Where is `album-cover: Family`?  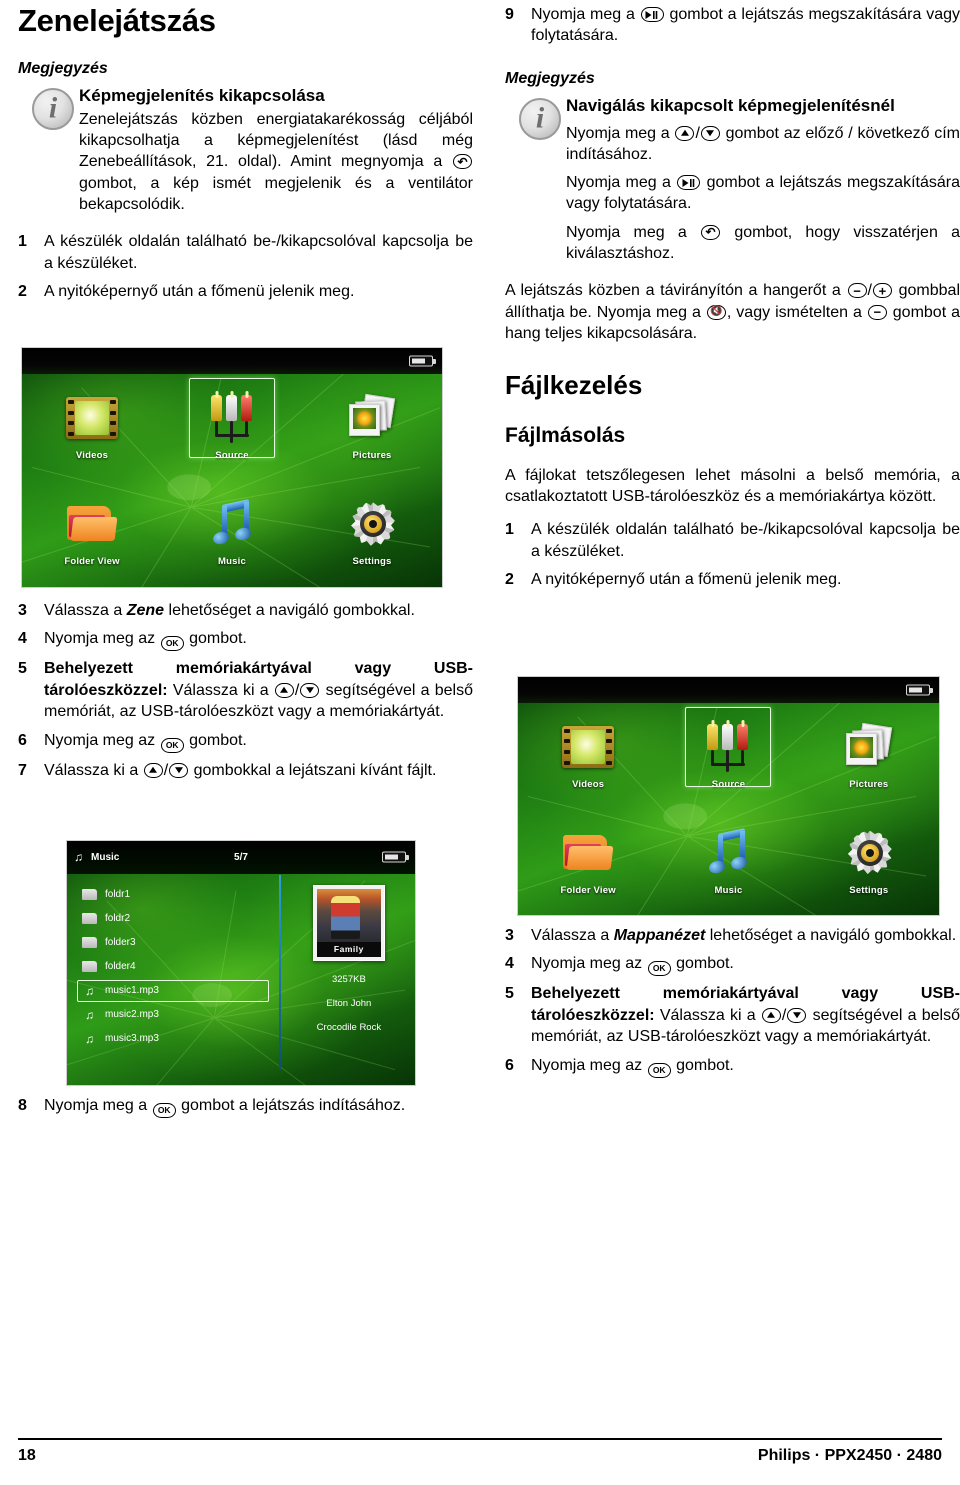 album-cover: Family is located at coordinates (348, 922).